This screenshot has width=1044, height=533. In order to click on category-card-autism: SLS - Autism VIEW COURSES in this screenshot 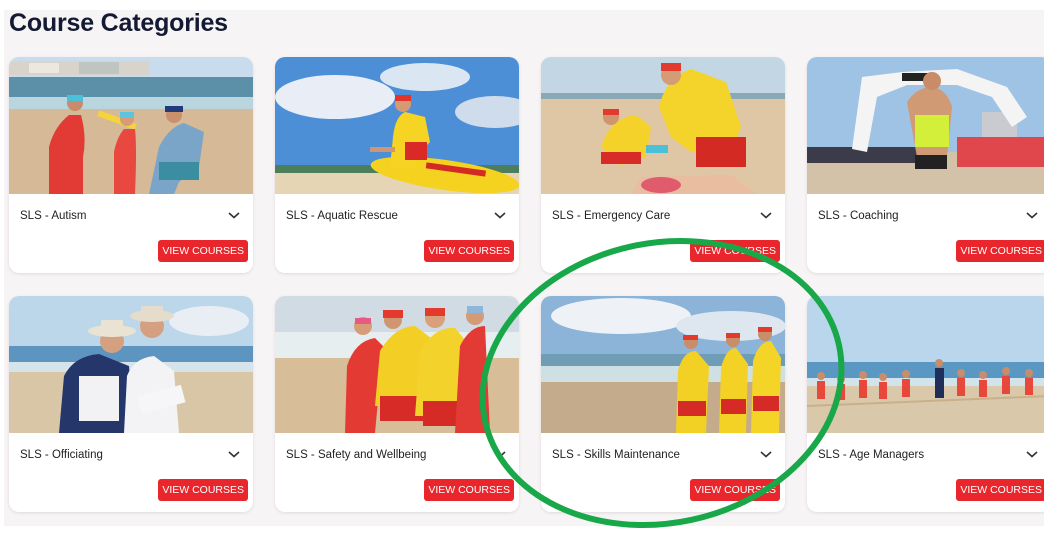, I will do `click(131, 165)`.